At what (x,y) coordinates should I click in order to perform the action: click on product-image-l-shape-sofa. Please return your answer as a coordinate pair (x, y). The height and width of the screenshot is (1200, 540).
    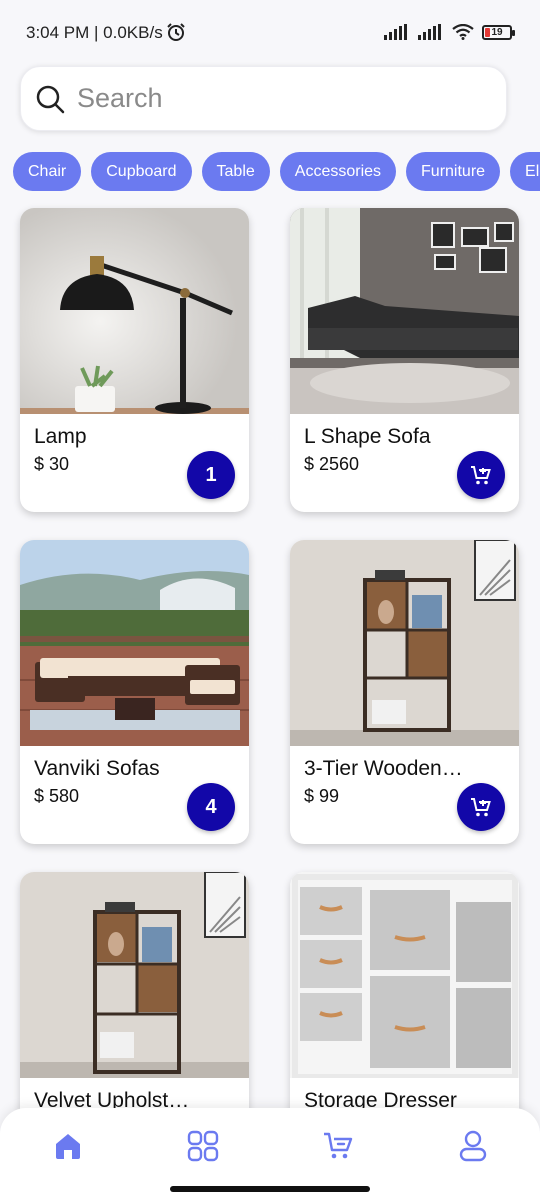
    Looking at the image, I should click on (404, 311).